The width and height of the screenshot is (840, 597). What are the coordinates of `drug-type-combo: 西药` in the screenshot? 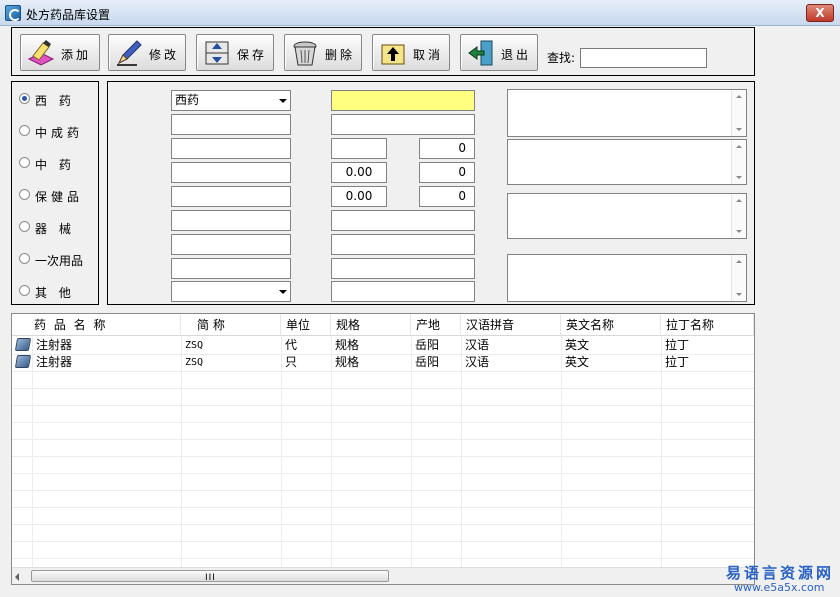 It's located at (231, 100).